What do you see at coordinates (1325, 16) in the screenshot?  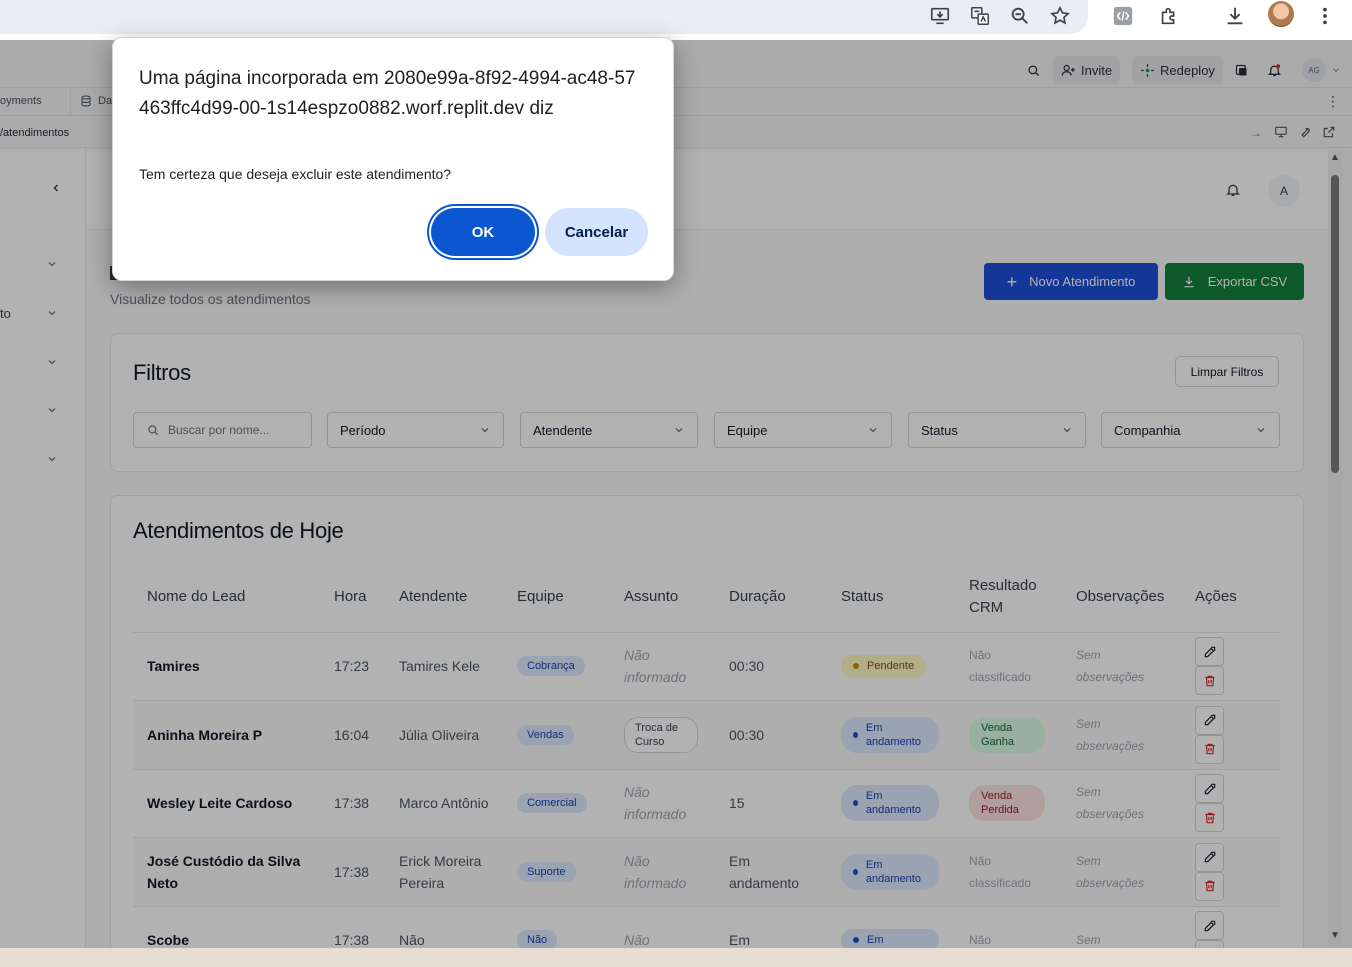 I see `chrome-menu-icon` at bounding box center [1325, 16].